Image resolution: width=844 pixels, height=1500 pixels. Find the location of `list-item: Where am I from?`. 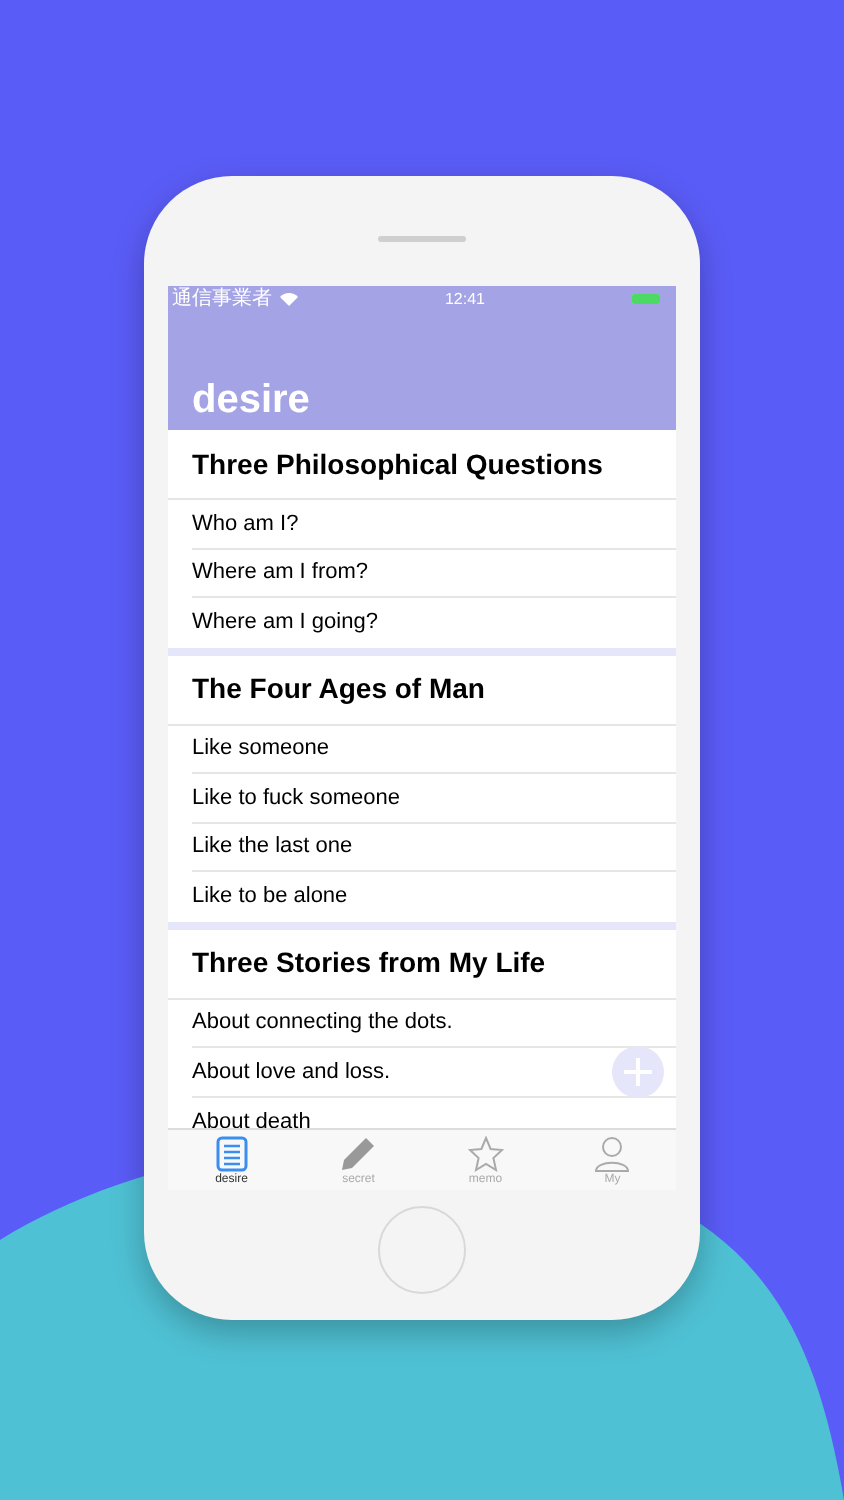

list-item: Where am I from? is located at coordinates (434, 573).